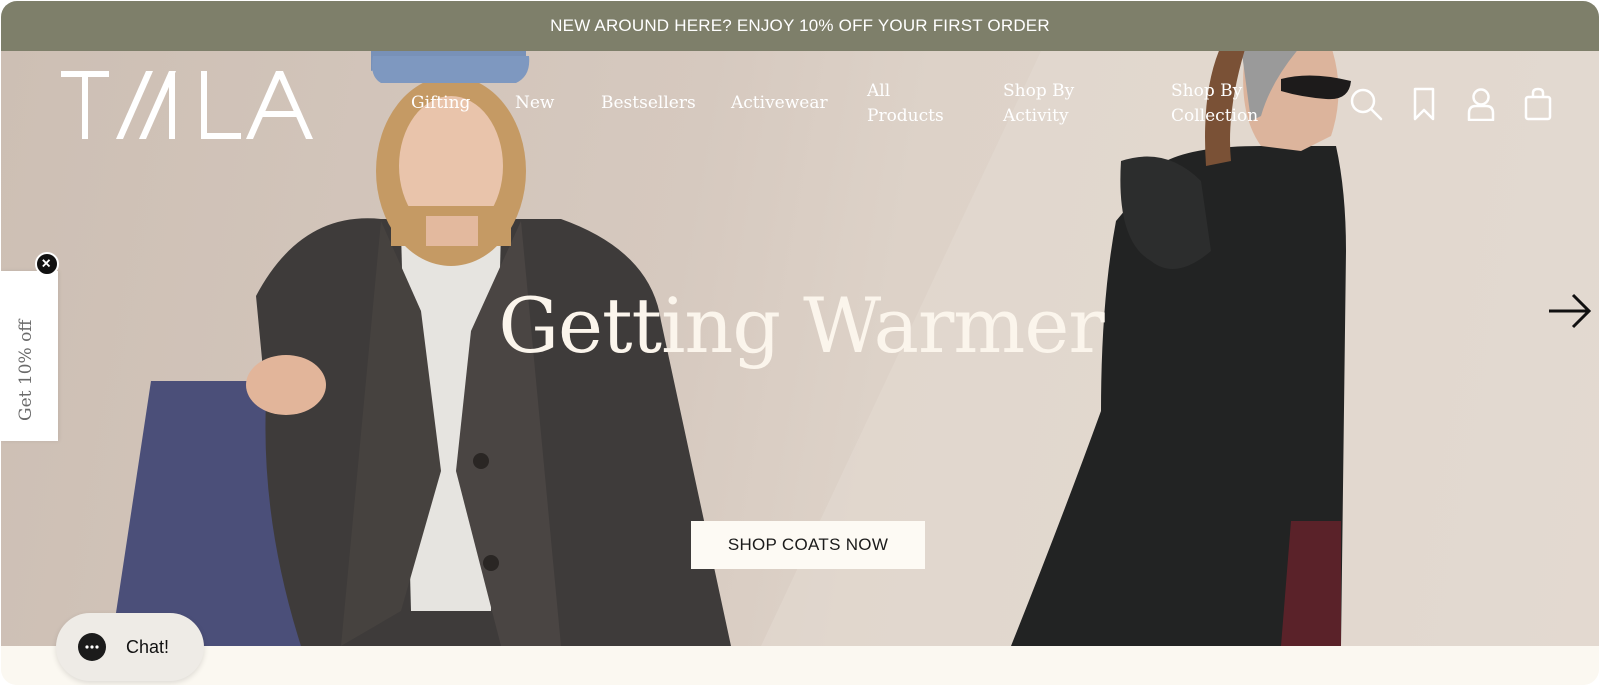 Image resolution: width=1600 pixels, height=686 pixels. What do you see at coordinates (1366, 104) in the screenshot?
I see `search-icon` at bounding box center [1366, 104].